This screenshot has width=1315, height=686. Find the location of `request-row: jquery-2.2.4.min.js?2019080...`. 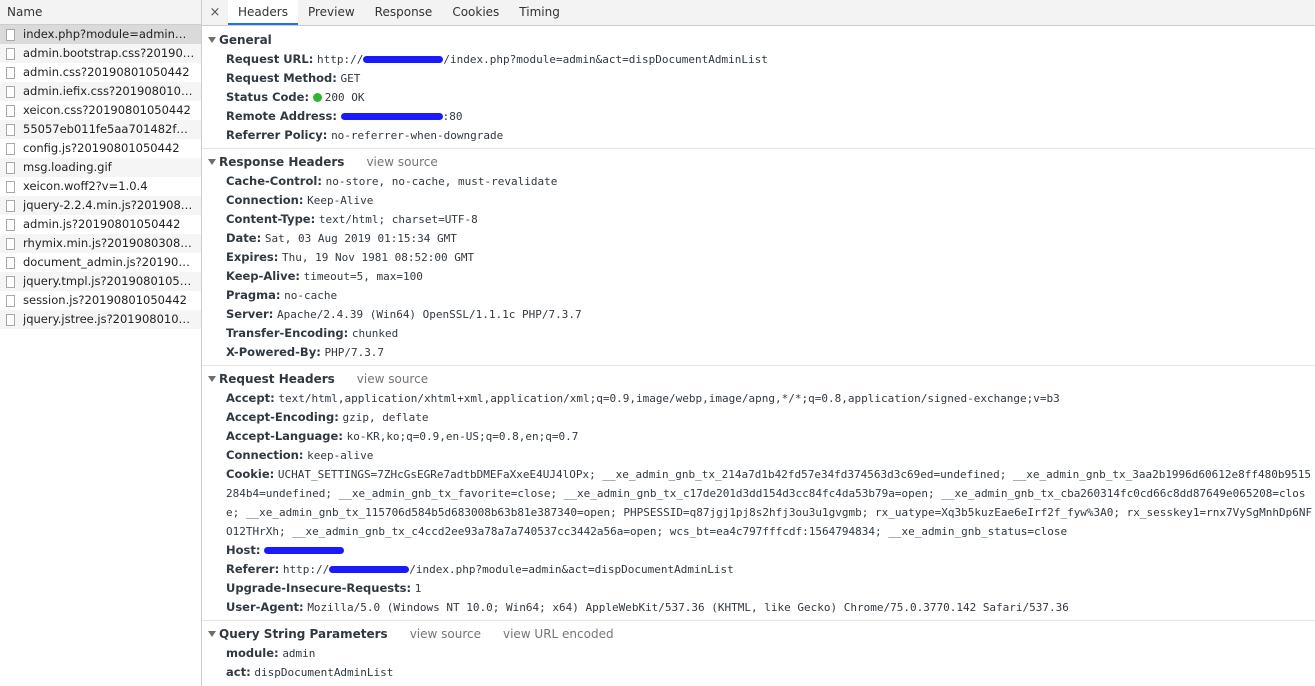

request-row: jquery-2.2.4.min.js?2019080... is located at coordinates (100, 205).